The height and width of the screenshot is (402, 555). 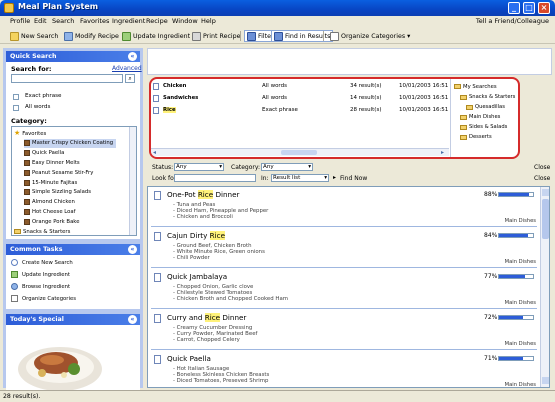 I want to click on tree-item: 15-Minute Fajitas, so click(x=50, y=182).